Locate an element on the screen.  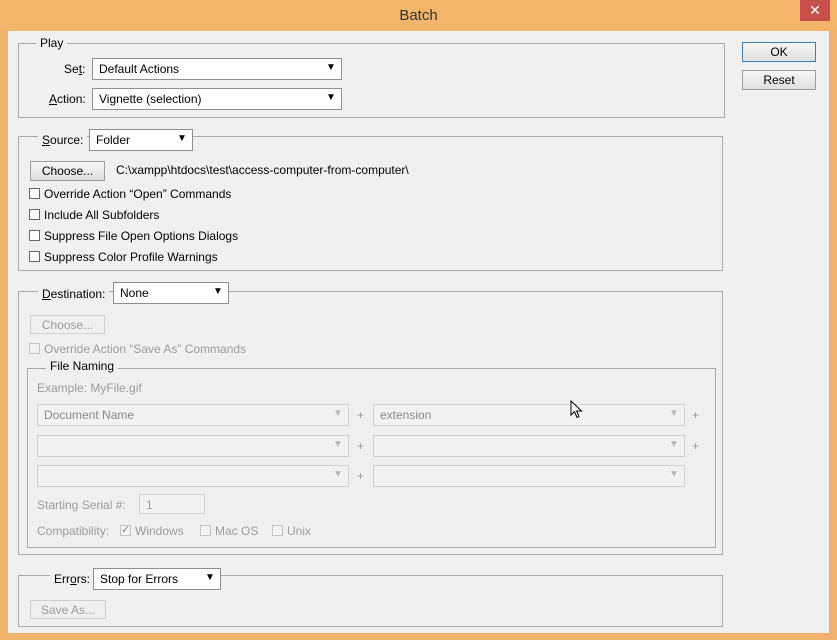
destination-label: Destination: is located at coordinates (74, 294).